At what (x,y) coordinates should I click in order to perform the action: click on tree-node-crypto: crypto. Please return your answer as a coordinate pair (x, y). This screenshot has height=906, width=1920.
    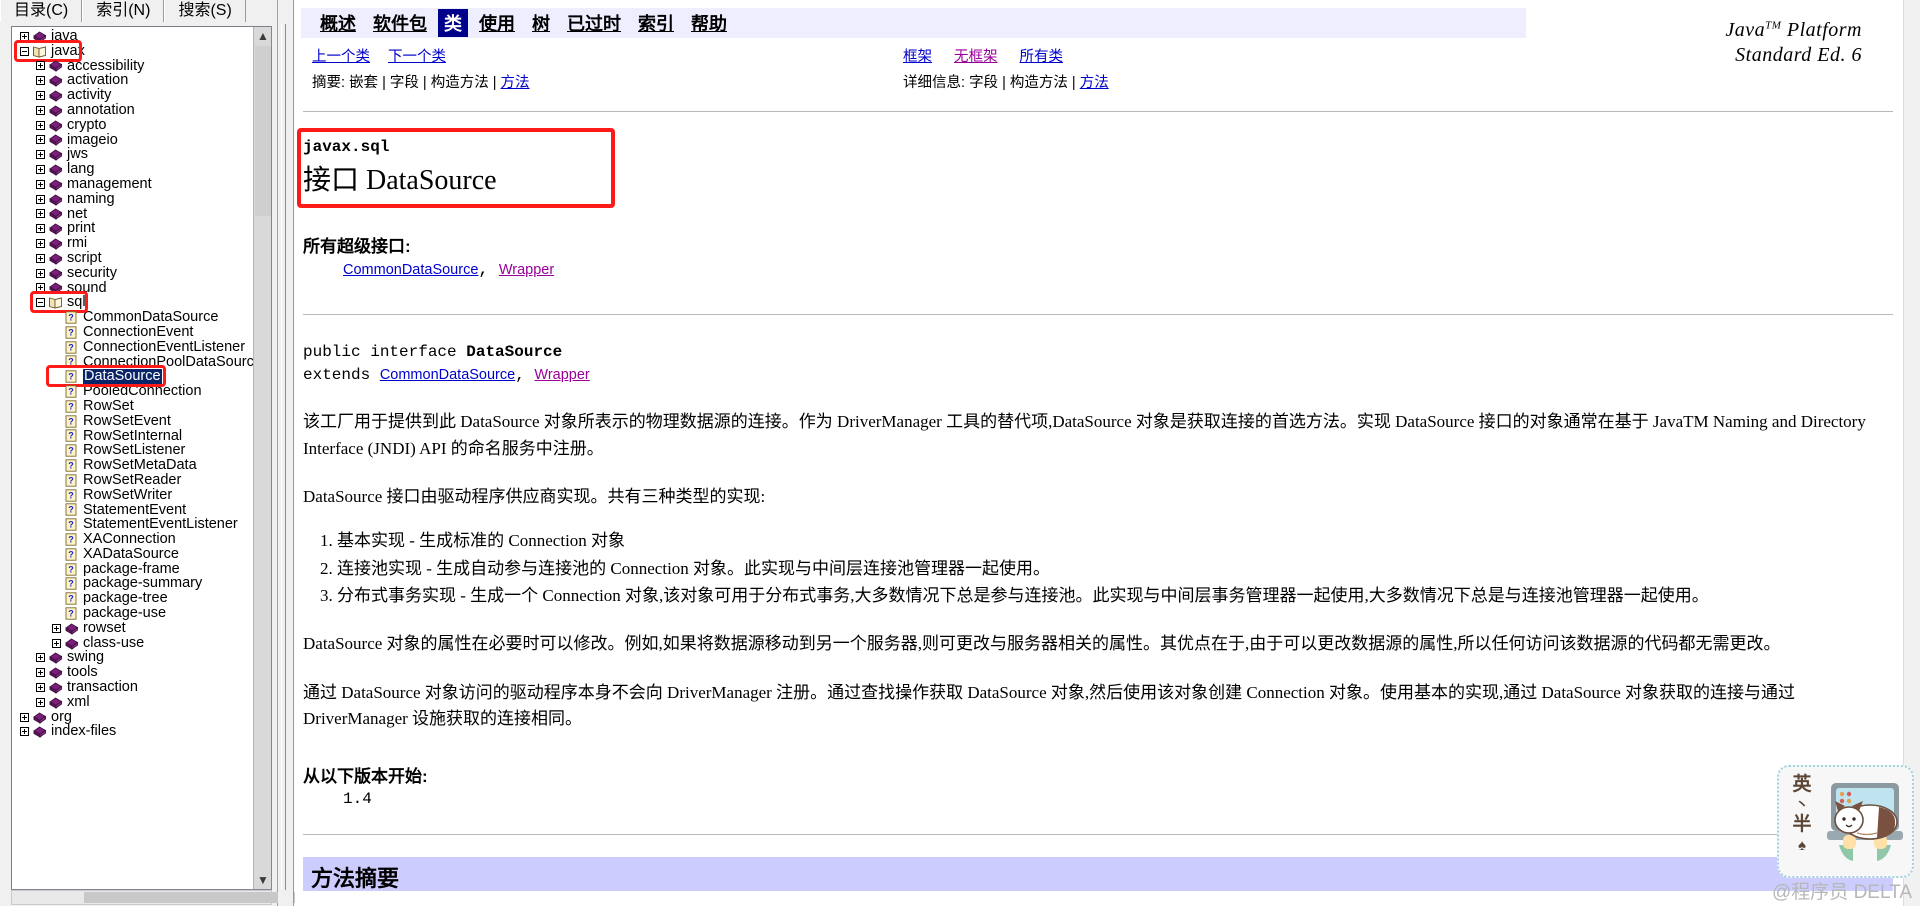
    Looking at the image, I should click on (134, 125).